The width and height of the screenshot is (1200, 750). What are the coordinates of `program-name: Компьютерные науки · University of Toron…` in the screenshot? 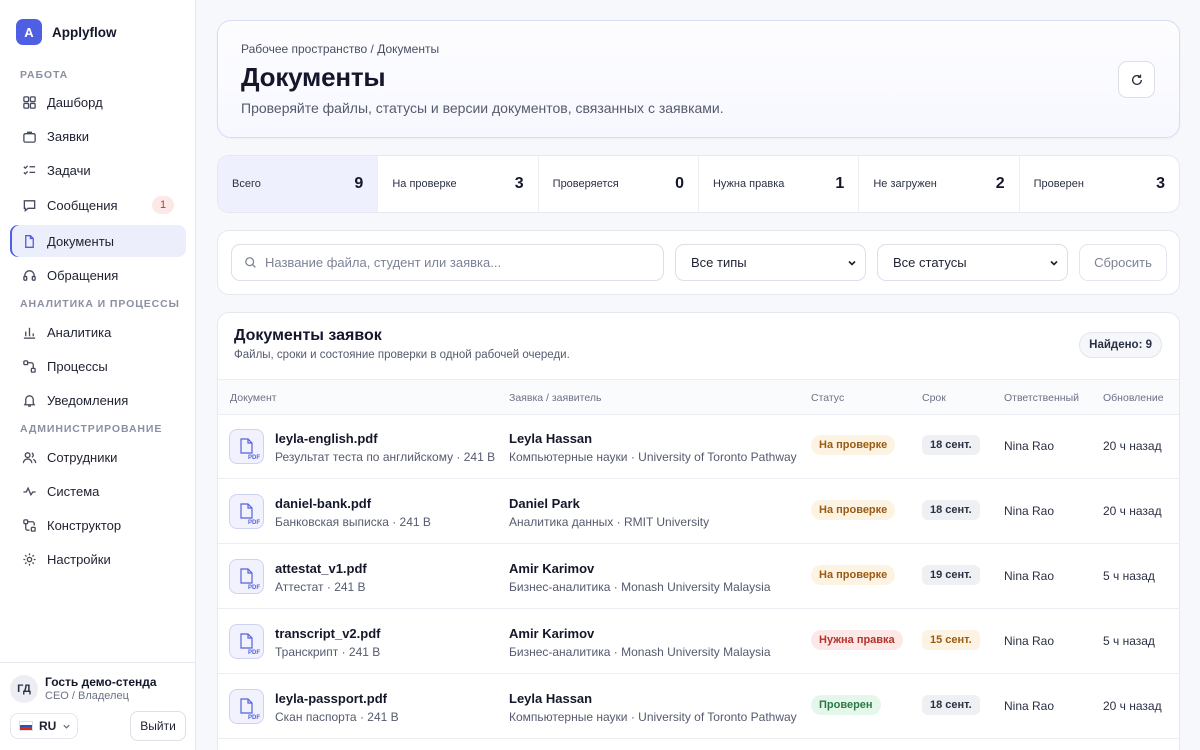 It's located at (653, 457).